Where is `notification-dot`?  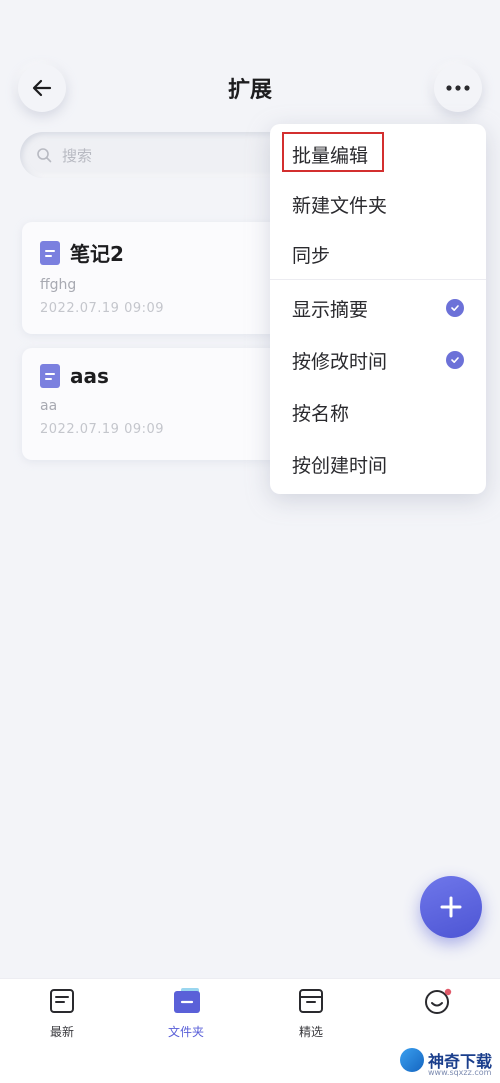 notification-dot is located at coordinates (448, 992).